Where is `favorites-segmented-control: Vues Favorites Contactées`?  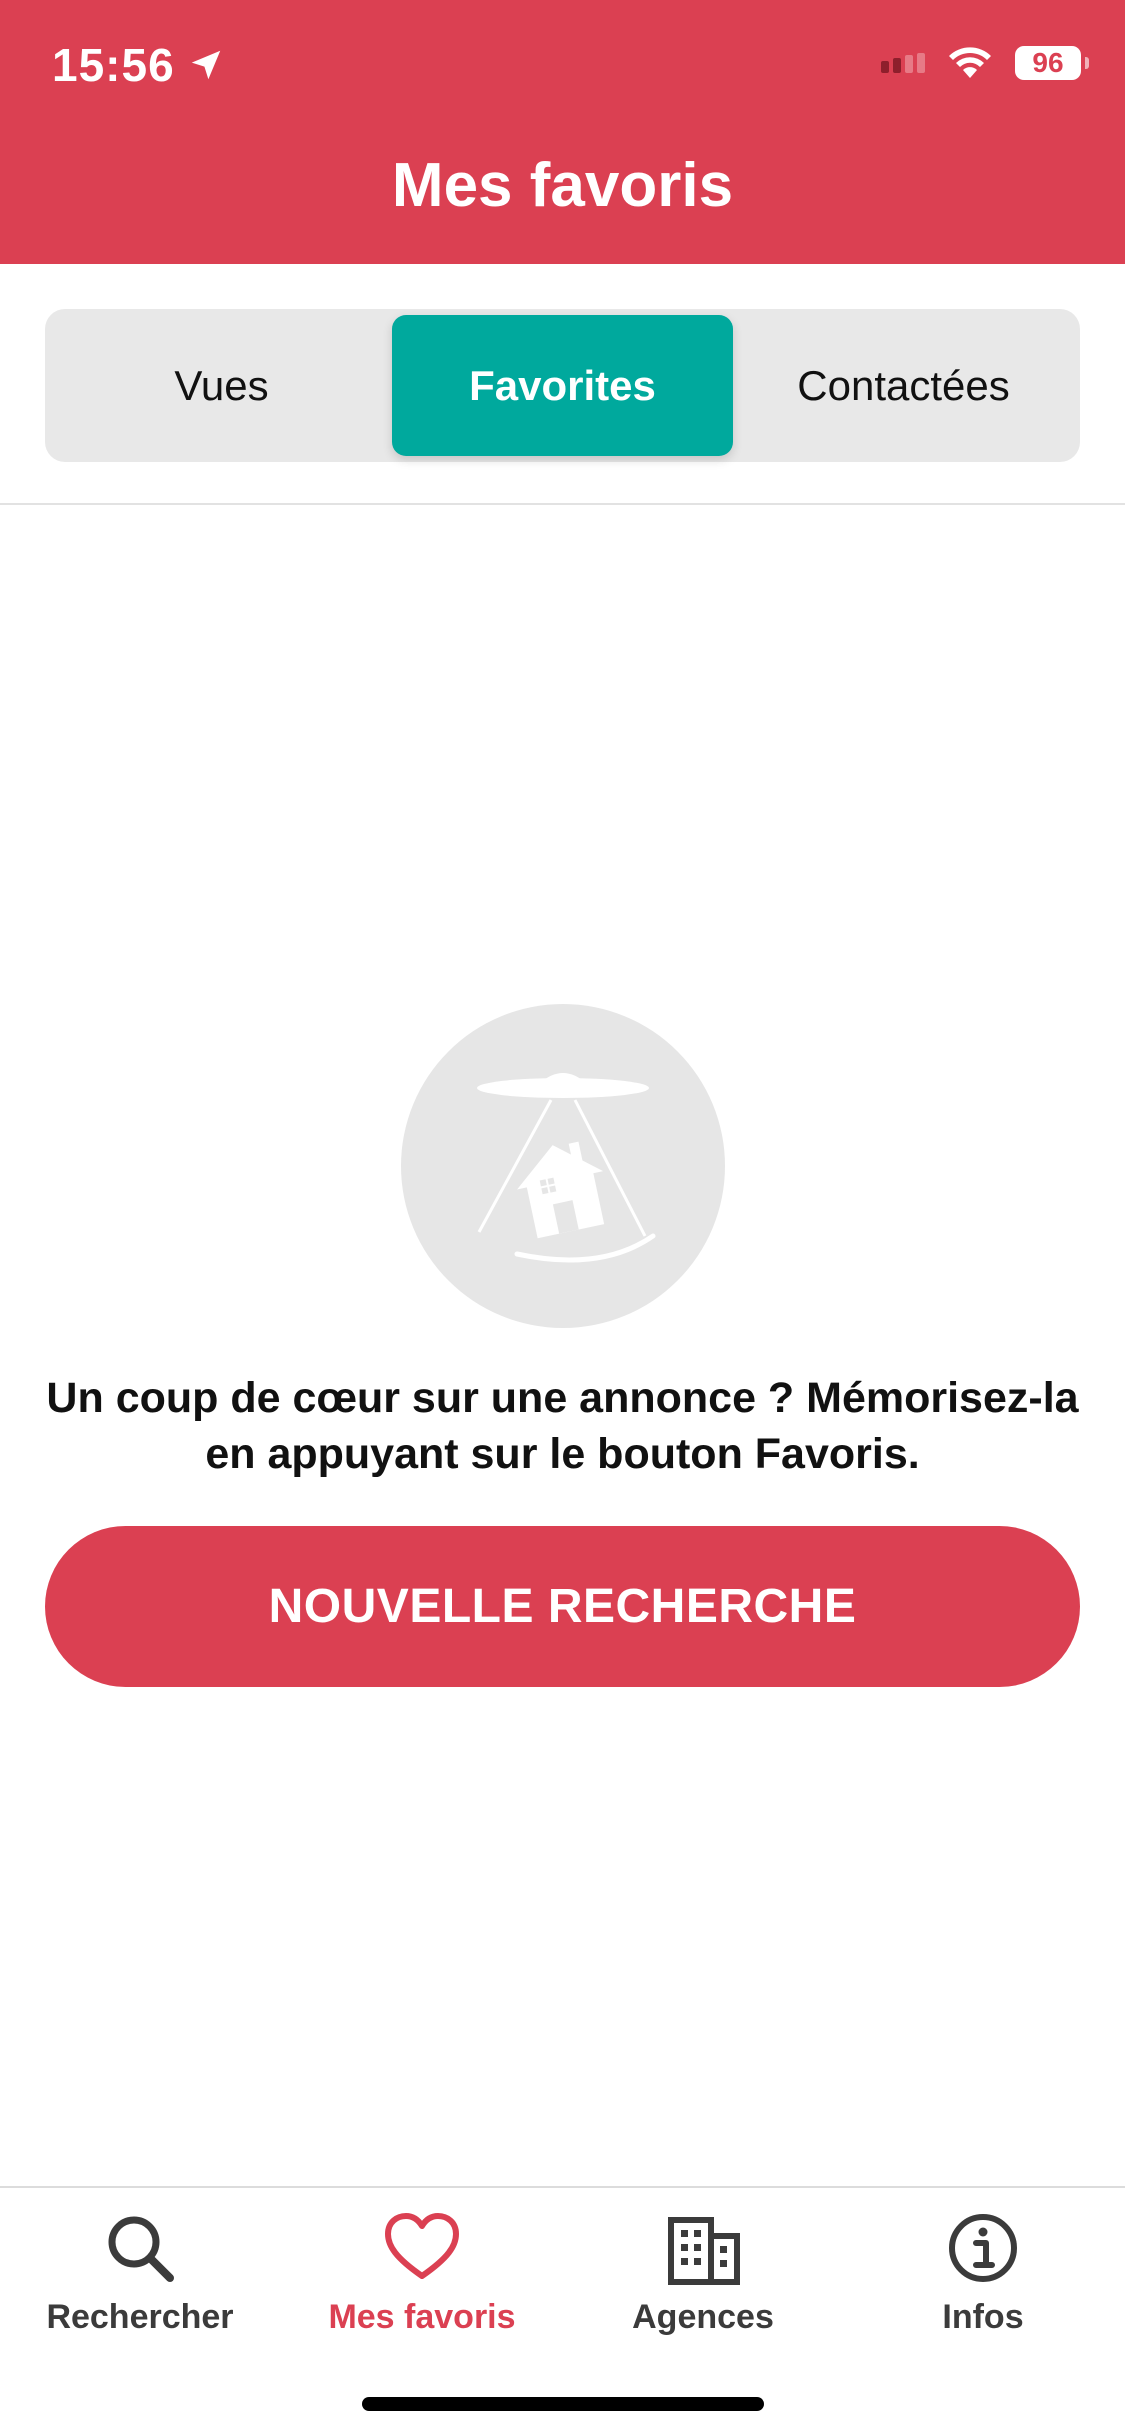
favorites-segmented-control: Vues Favorites Contactées is located at coordinates (562, 385).